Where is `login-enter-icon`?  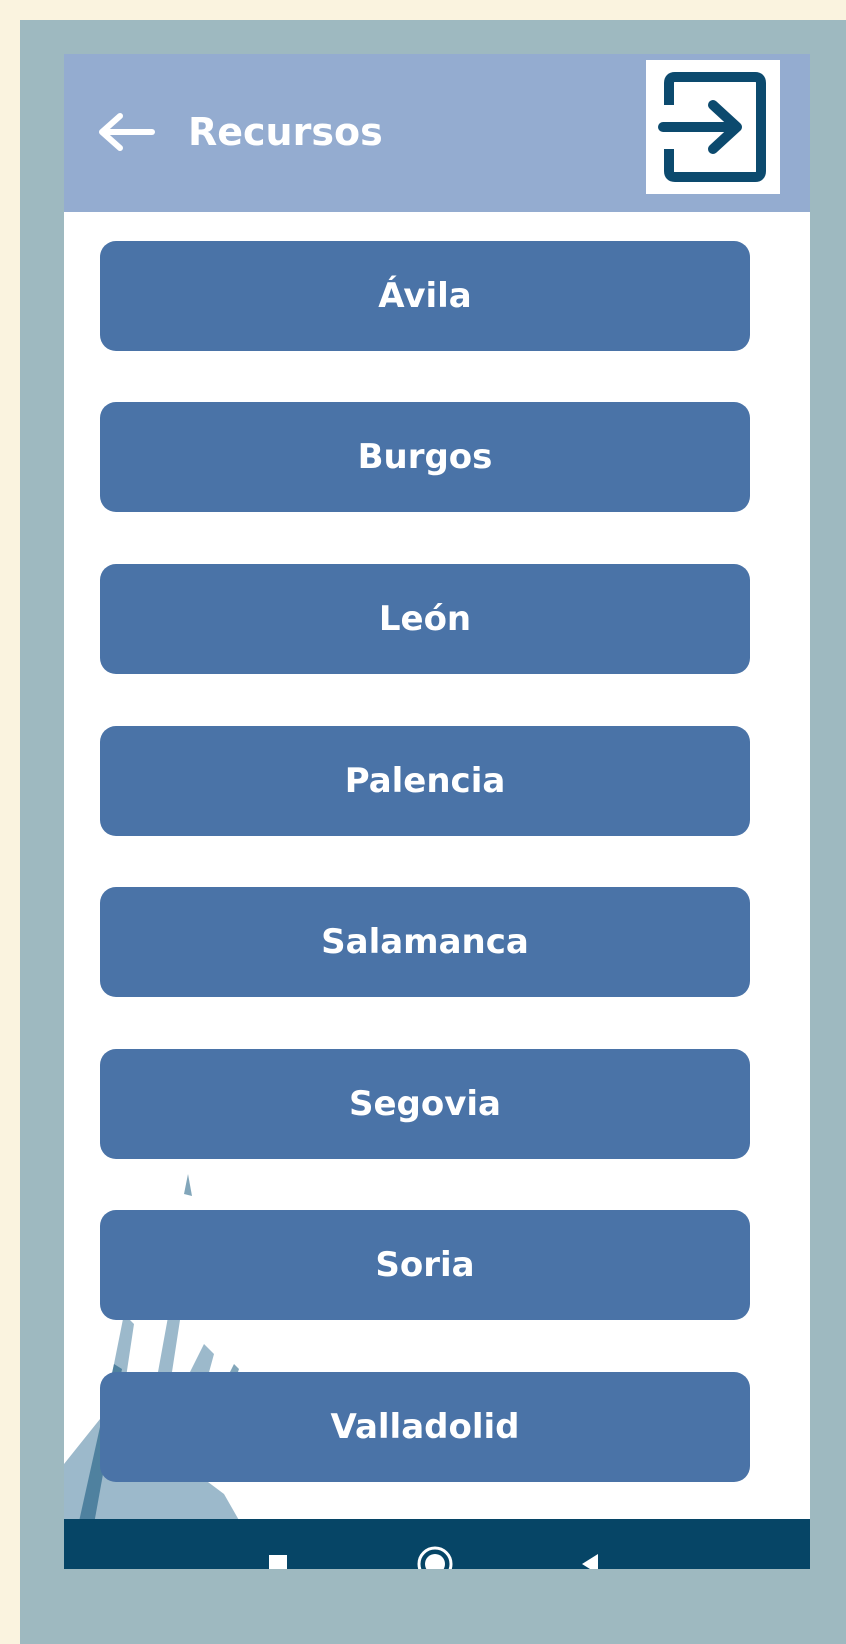 login-enter-icon is located at coordinates (712, 127).